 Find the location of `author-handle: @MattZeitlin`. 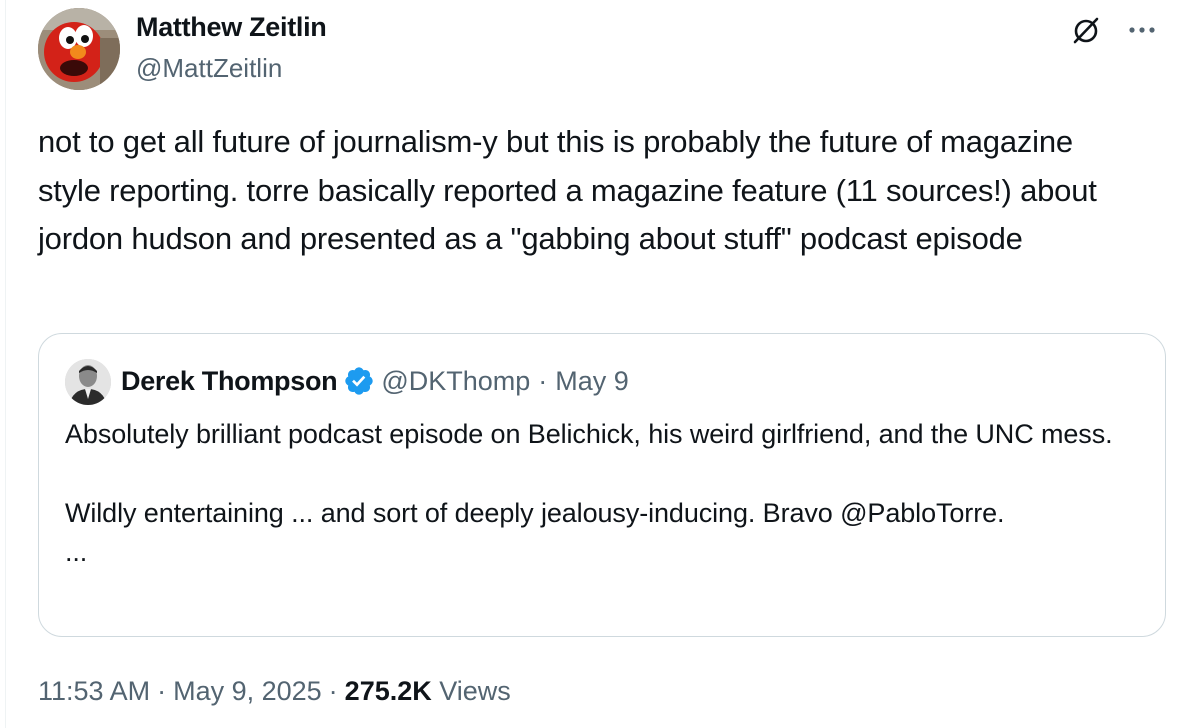

author-handle: @MattZeitlin is located at coordinates (209, 68).